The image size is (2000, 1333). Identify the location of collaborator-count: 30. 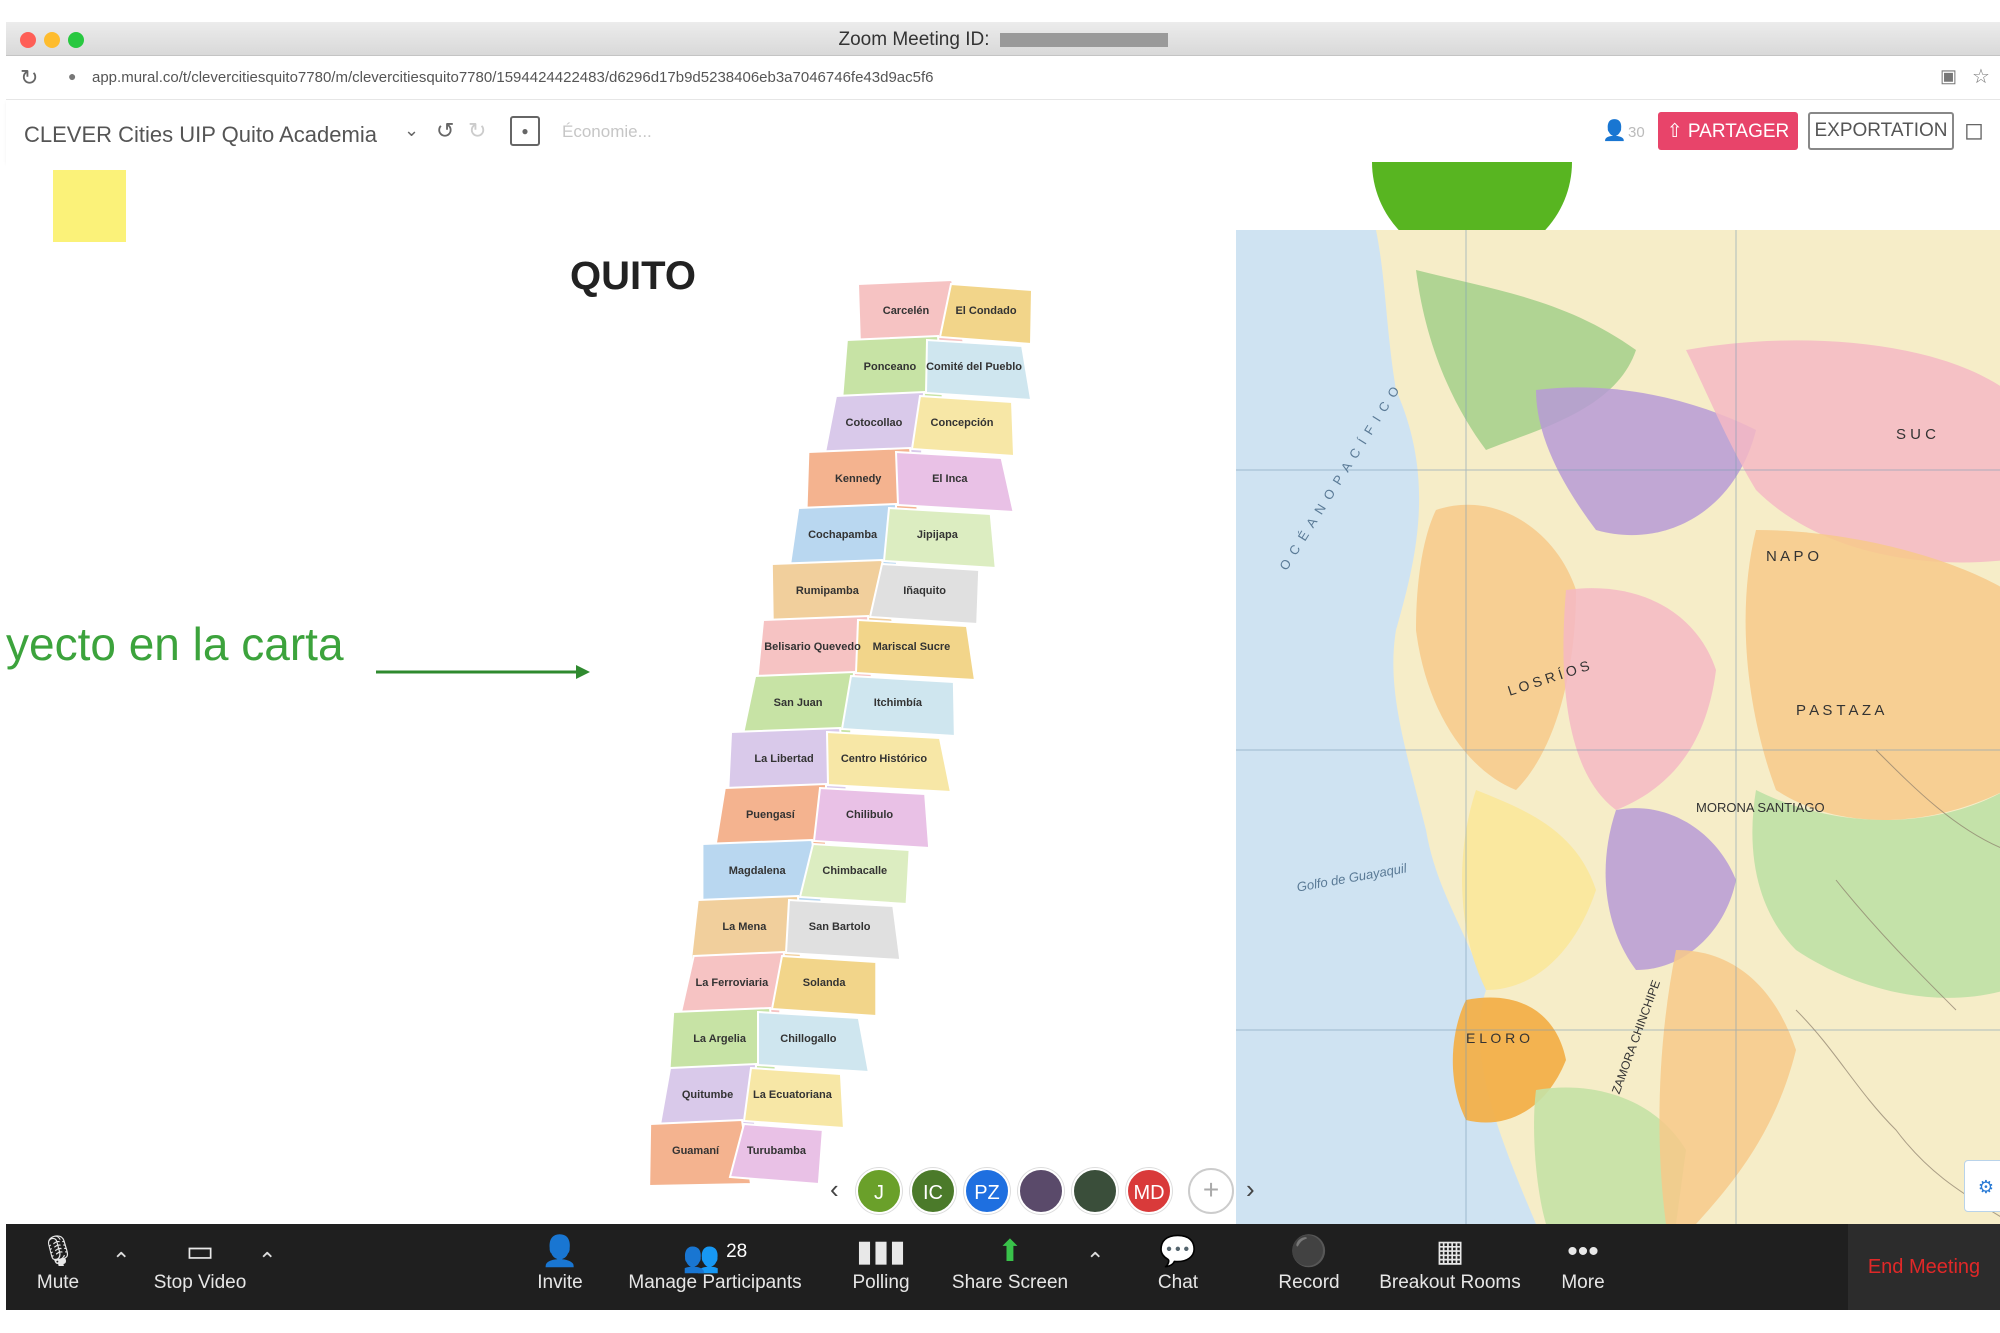
(1636, 132).